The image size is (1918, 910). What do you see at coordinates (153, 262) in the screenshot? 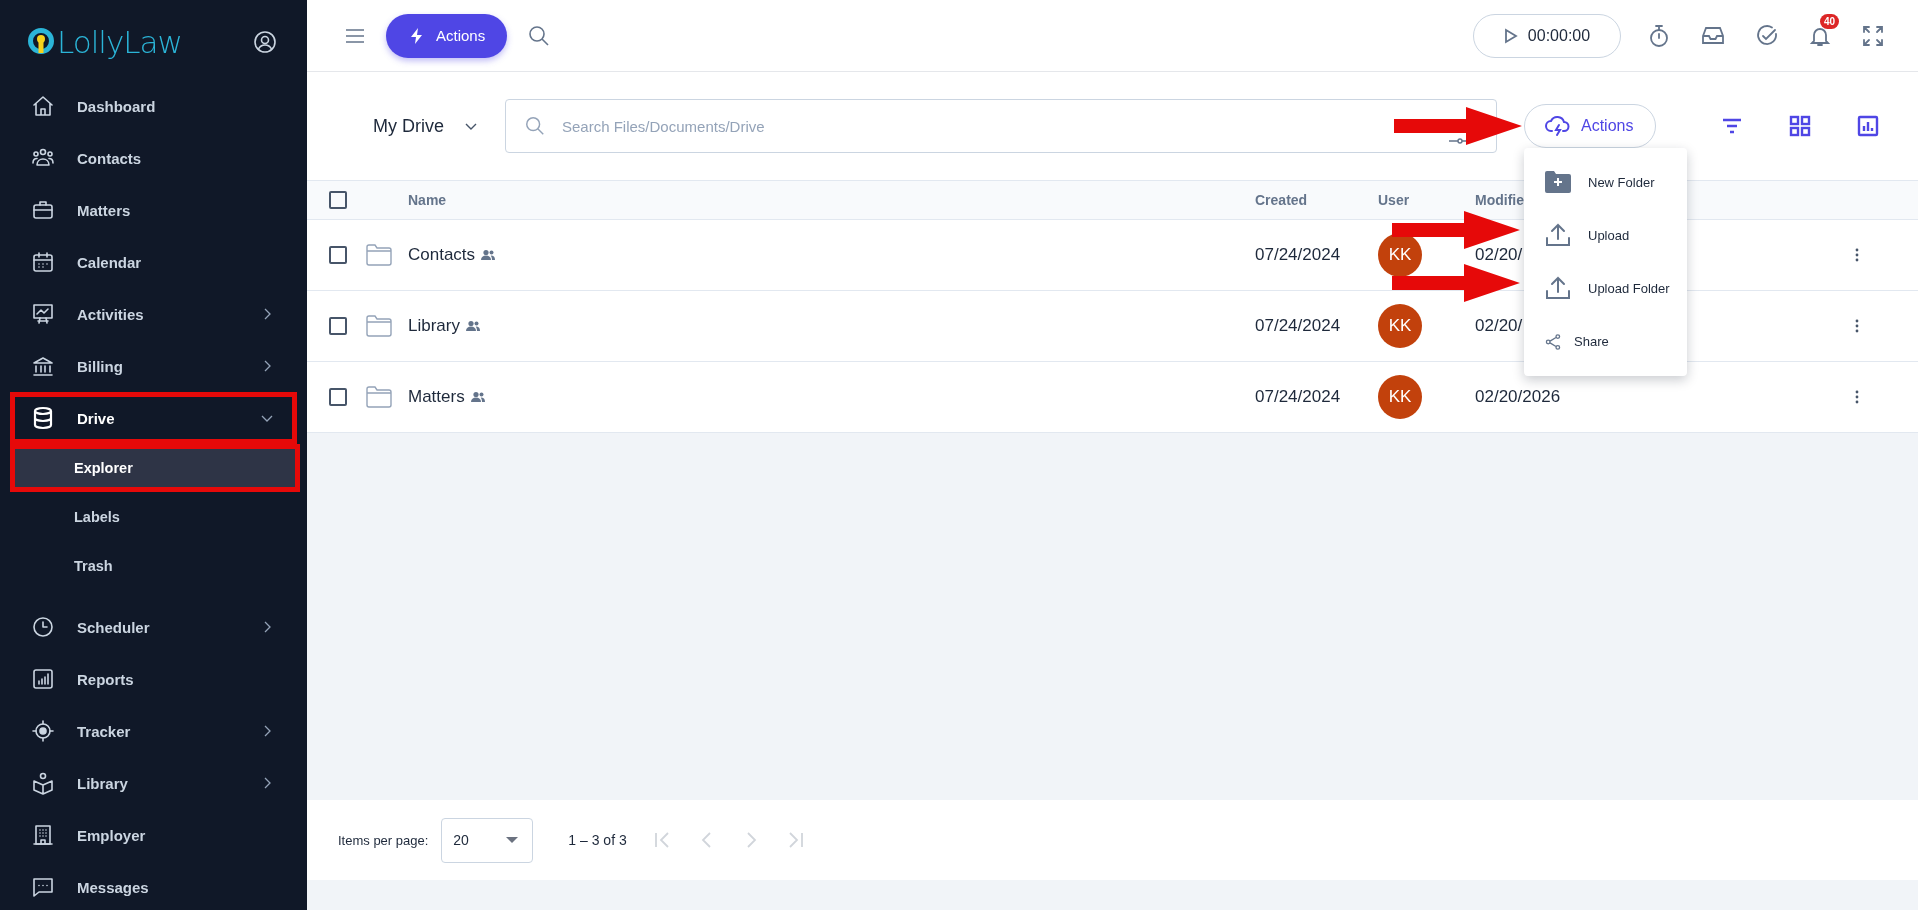
I see `nav-item: Calendar` at bounding box center [153, 262].